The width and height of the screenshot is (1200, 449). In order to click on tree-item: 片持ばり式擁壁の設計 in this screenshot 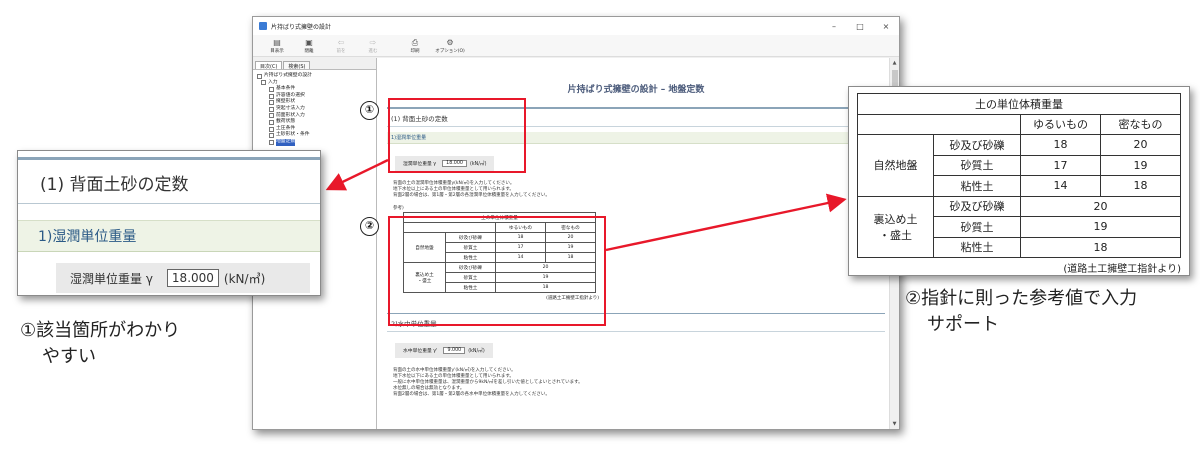, I will do `click(314, 76)`.